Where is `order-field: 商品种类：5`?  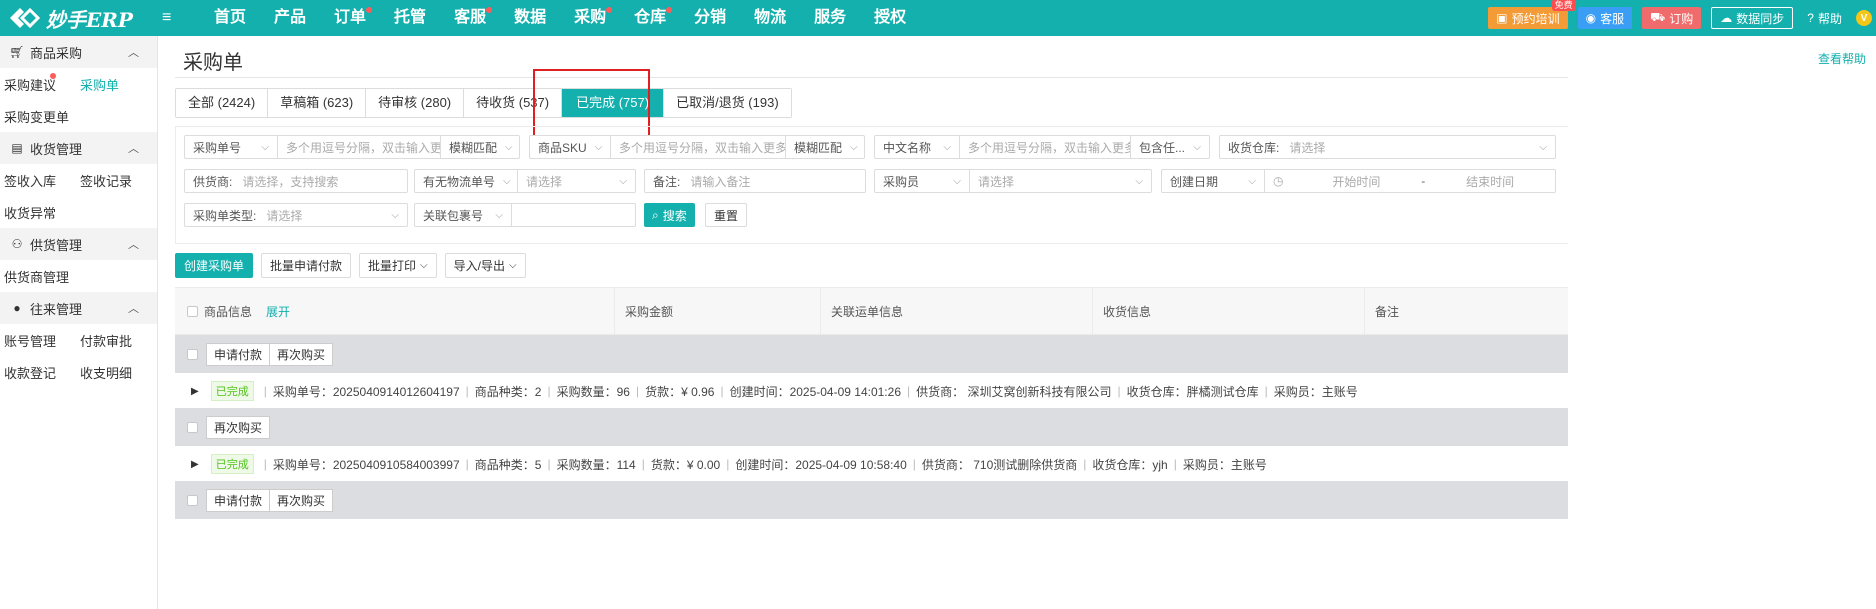
order-field: 商品种类：5 is located at coordinates (508, 464).